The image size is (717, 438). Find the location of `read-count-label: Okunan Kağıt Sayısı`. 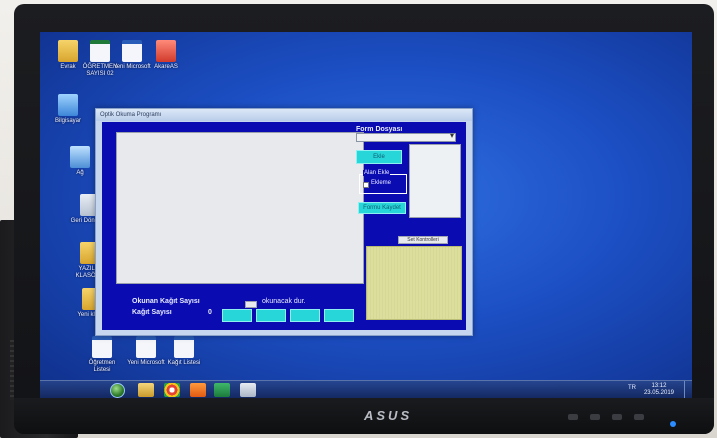

read-count-label: Okunan Kağıt Sayısı is located at coordinates (166, 301).